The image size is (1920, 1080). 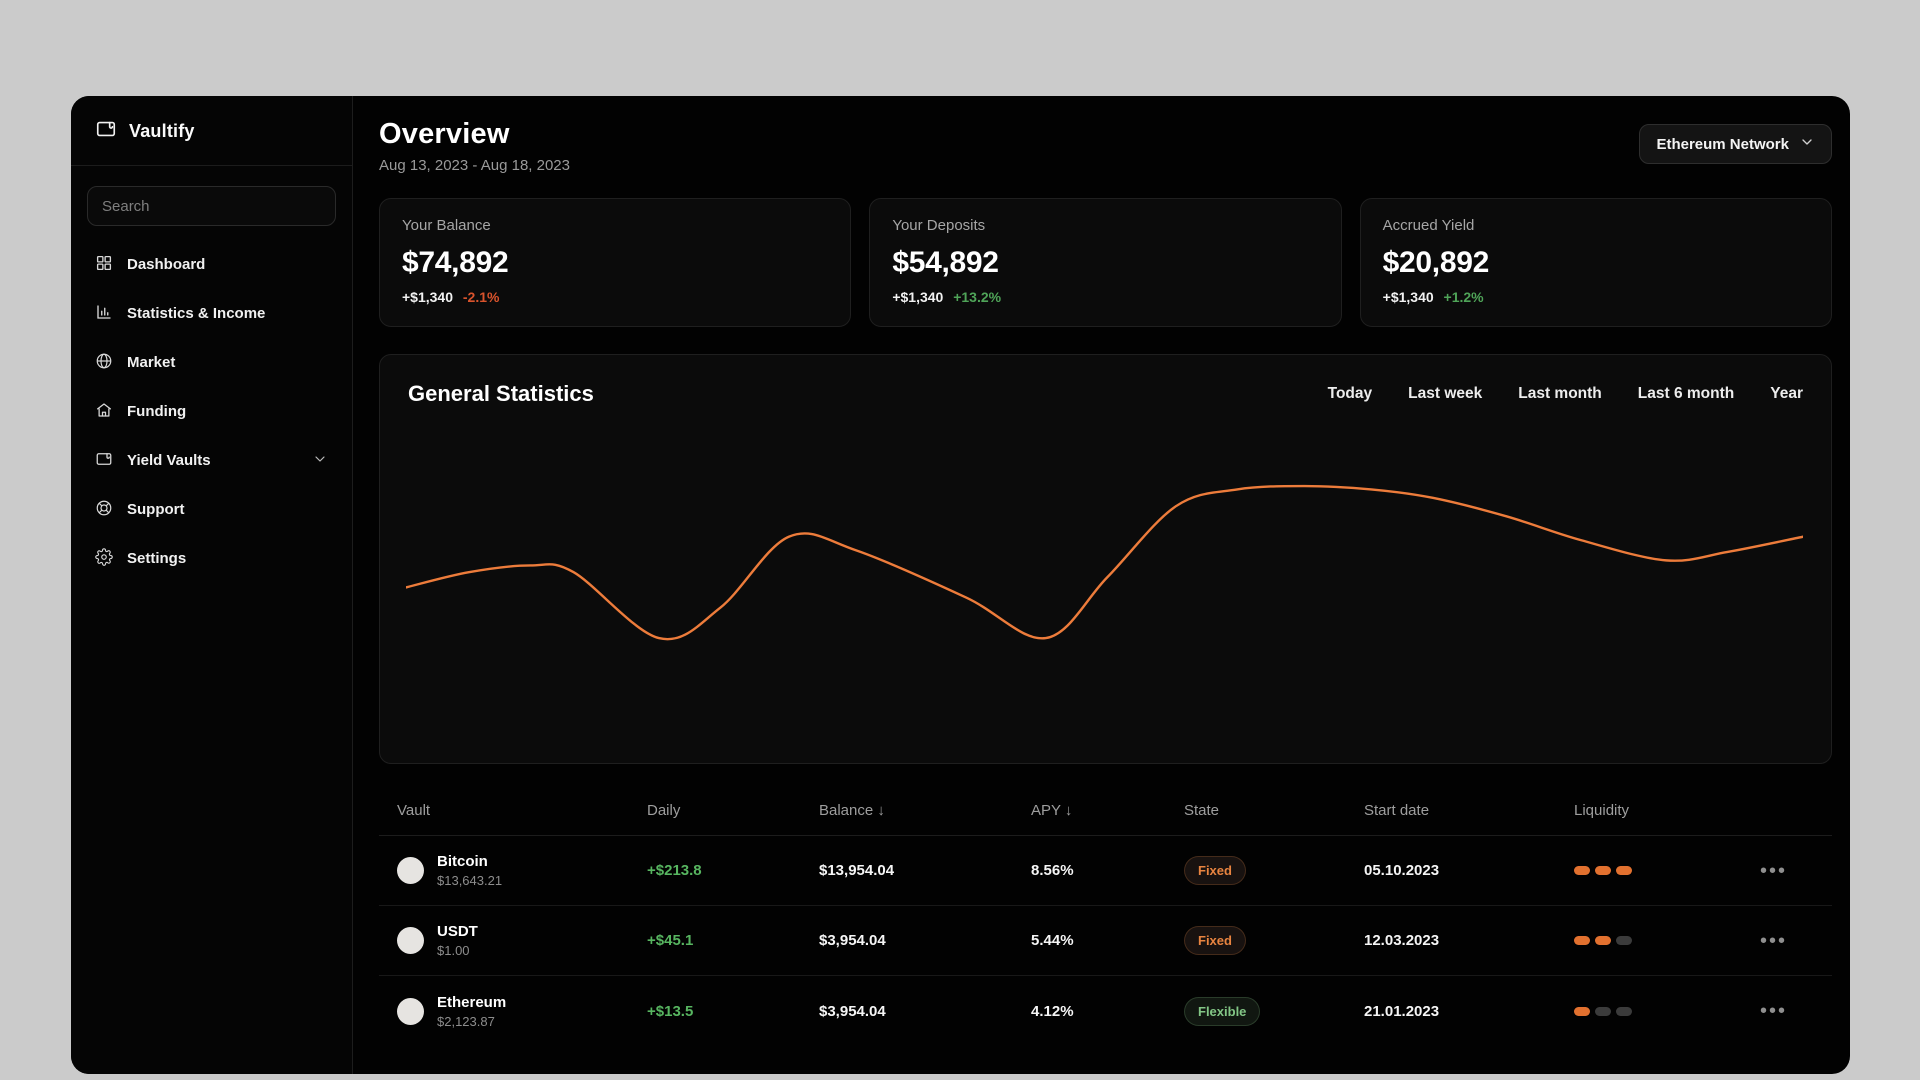 What do you see at coordinates (1686, 394) in the screenshot?
I see `filter-last-6-month: Last 6 month` at bounding box center [1686, 394].